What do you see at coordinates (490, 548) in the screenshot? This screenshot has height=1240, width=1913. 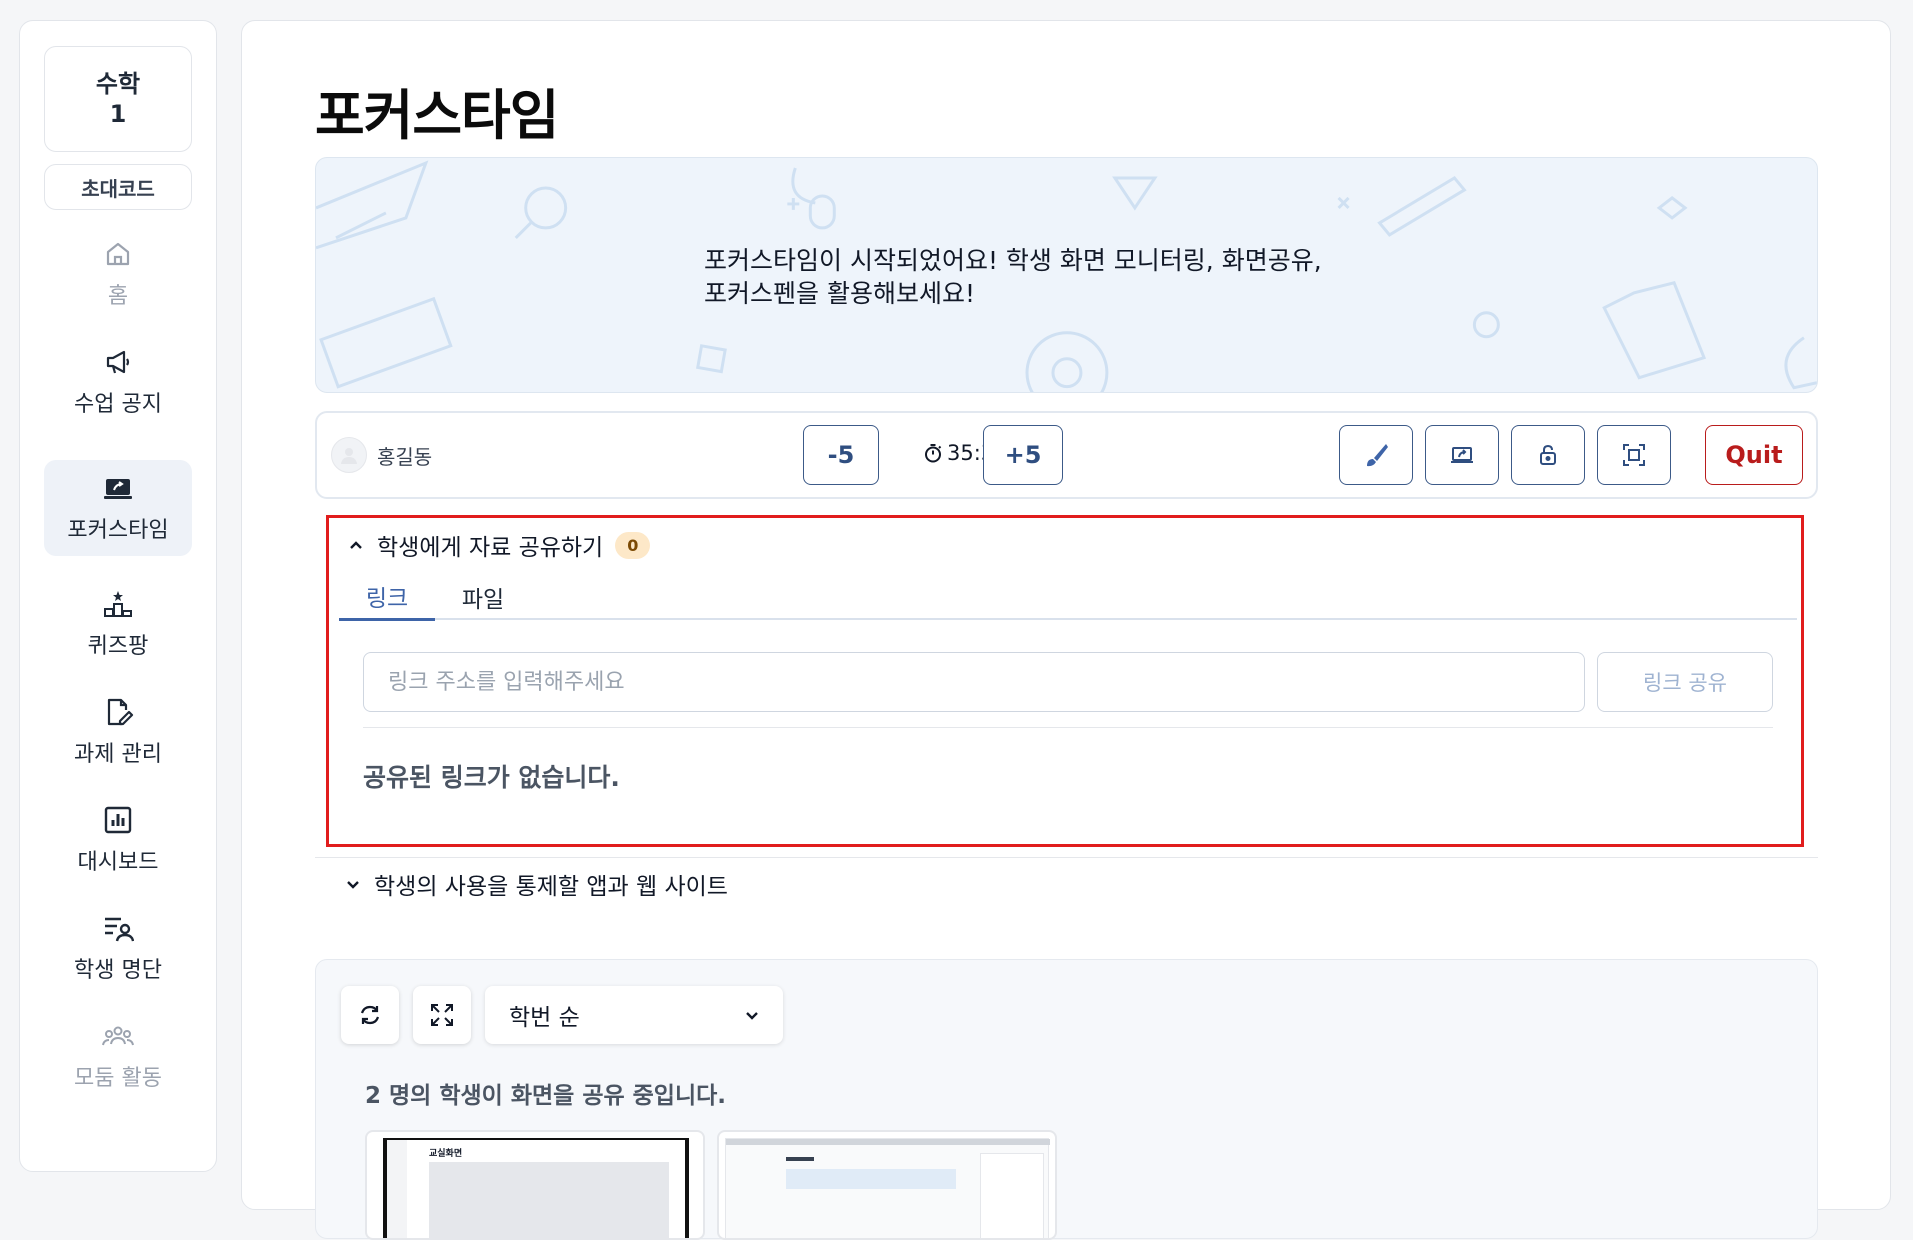 I see `share-section-title: 학생에게 자료 공유하기` at bounding box center [490, 548].